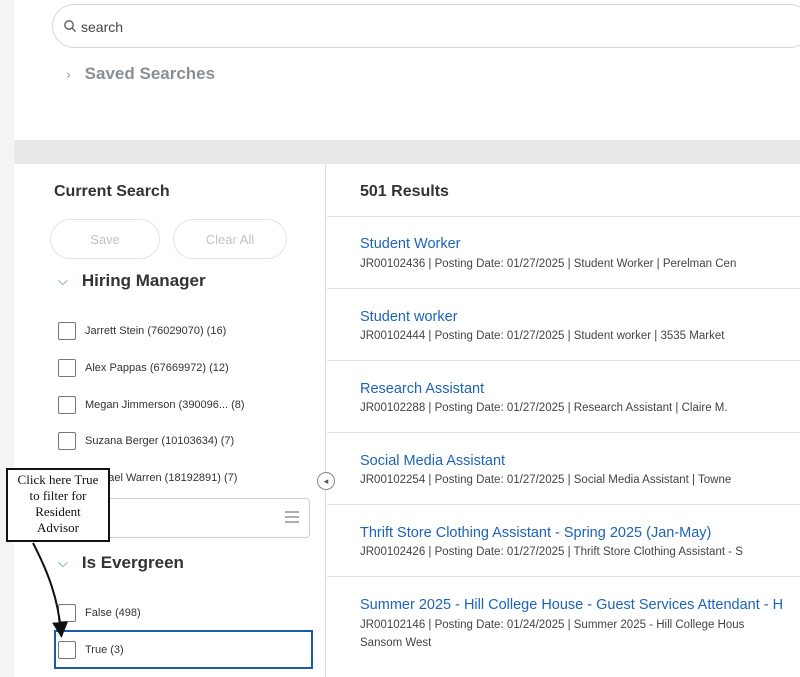 The height and width of the screenshot is (677, 800). I want to click on search-input, so click(381, 27).